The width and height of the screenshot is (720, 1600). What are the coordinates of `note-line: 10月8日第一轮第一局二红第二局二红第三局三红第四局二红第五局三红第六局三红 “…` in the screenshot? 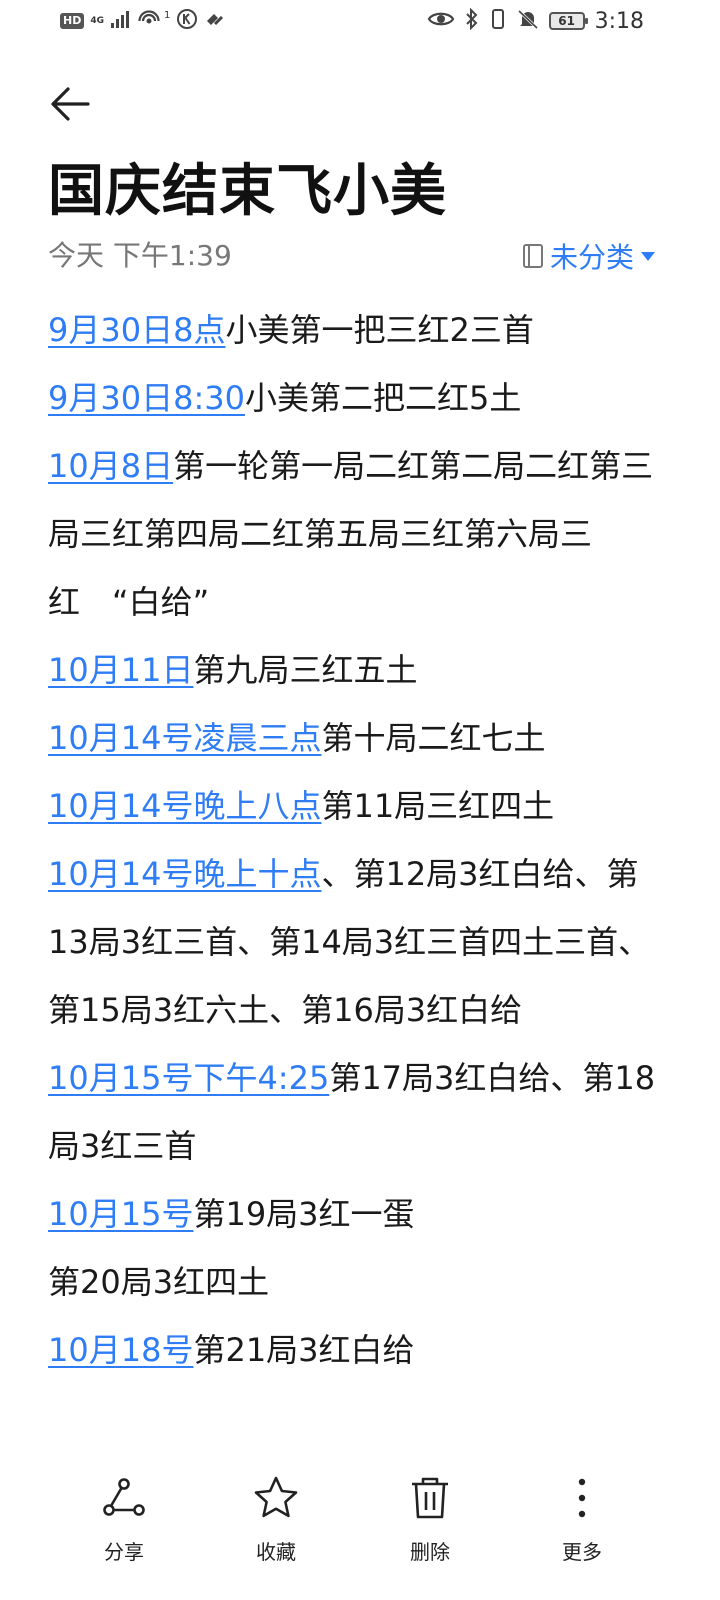 It's located at (353, 534).